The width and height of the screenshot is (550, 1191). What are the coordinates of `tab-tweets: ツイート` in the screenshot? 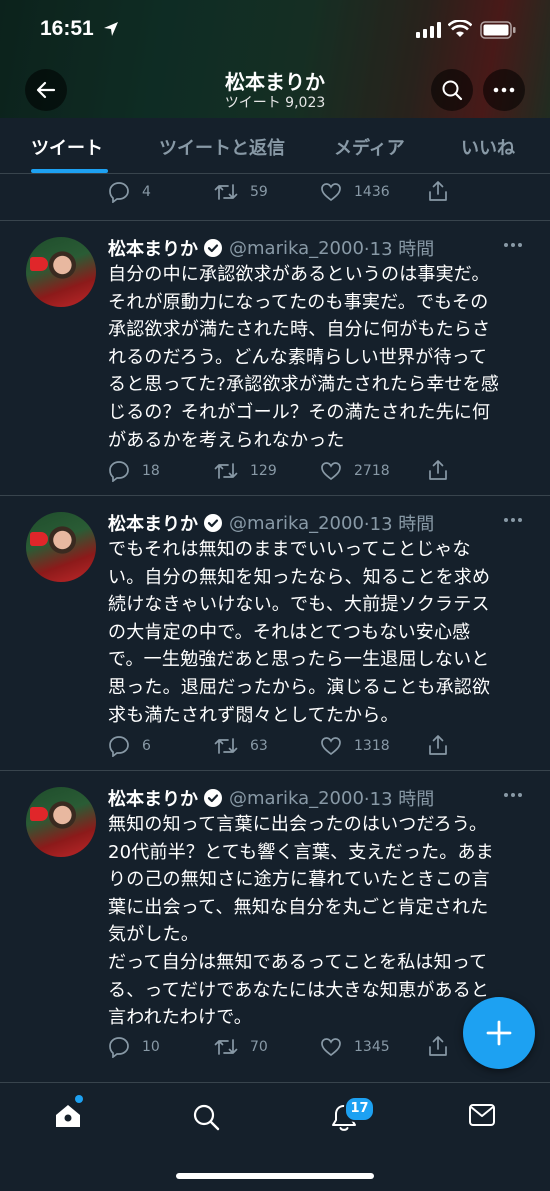 It's located at (67, 147).